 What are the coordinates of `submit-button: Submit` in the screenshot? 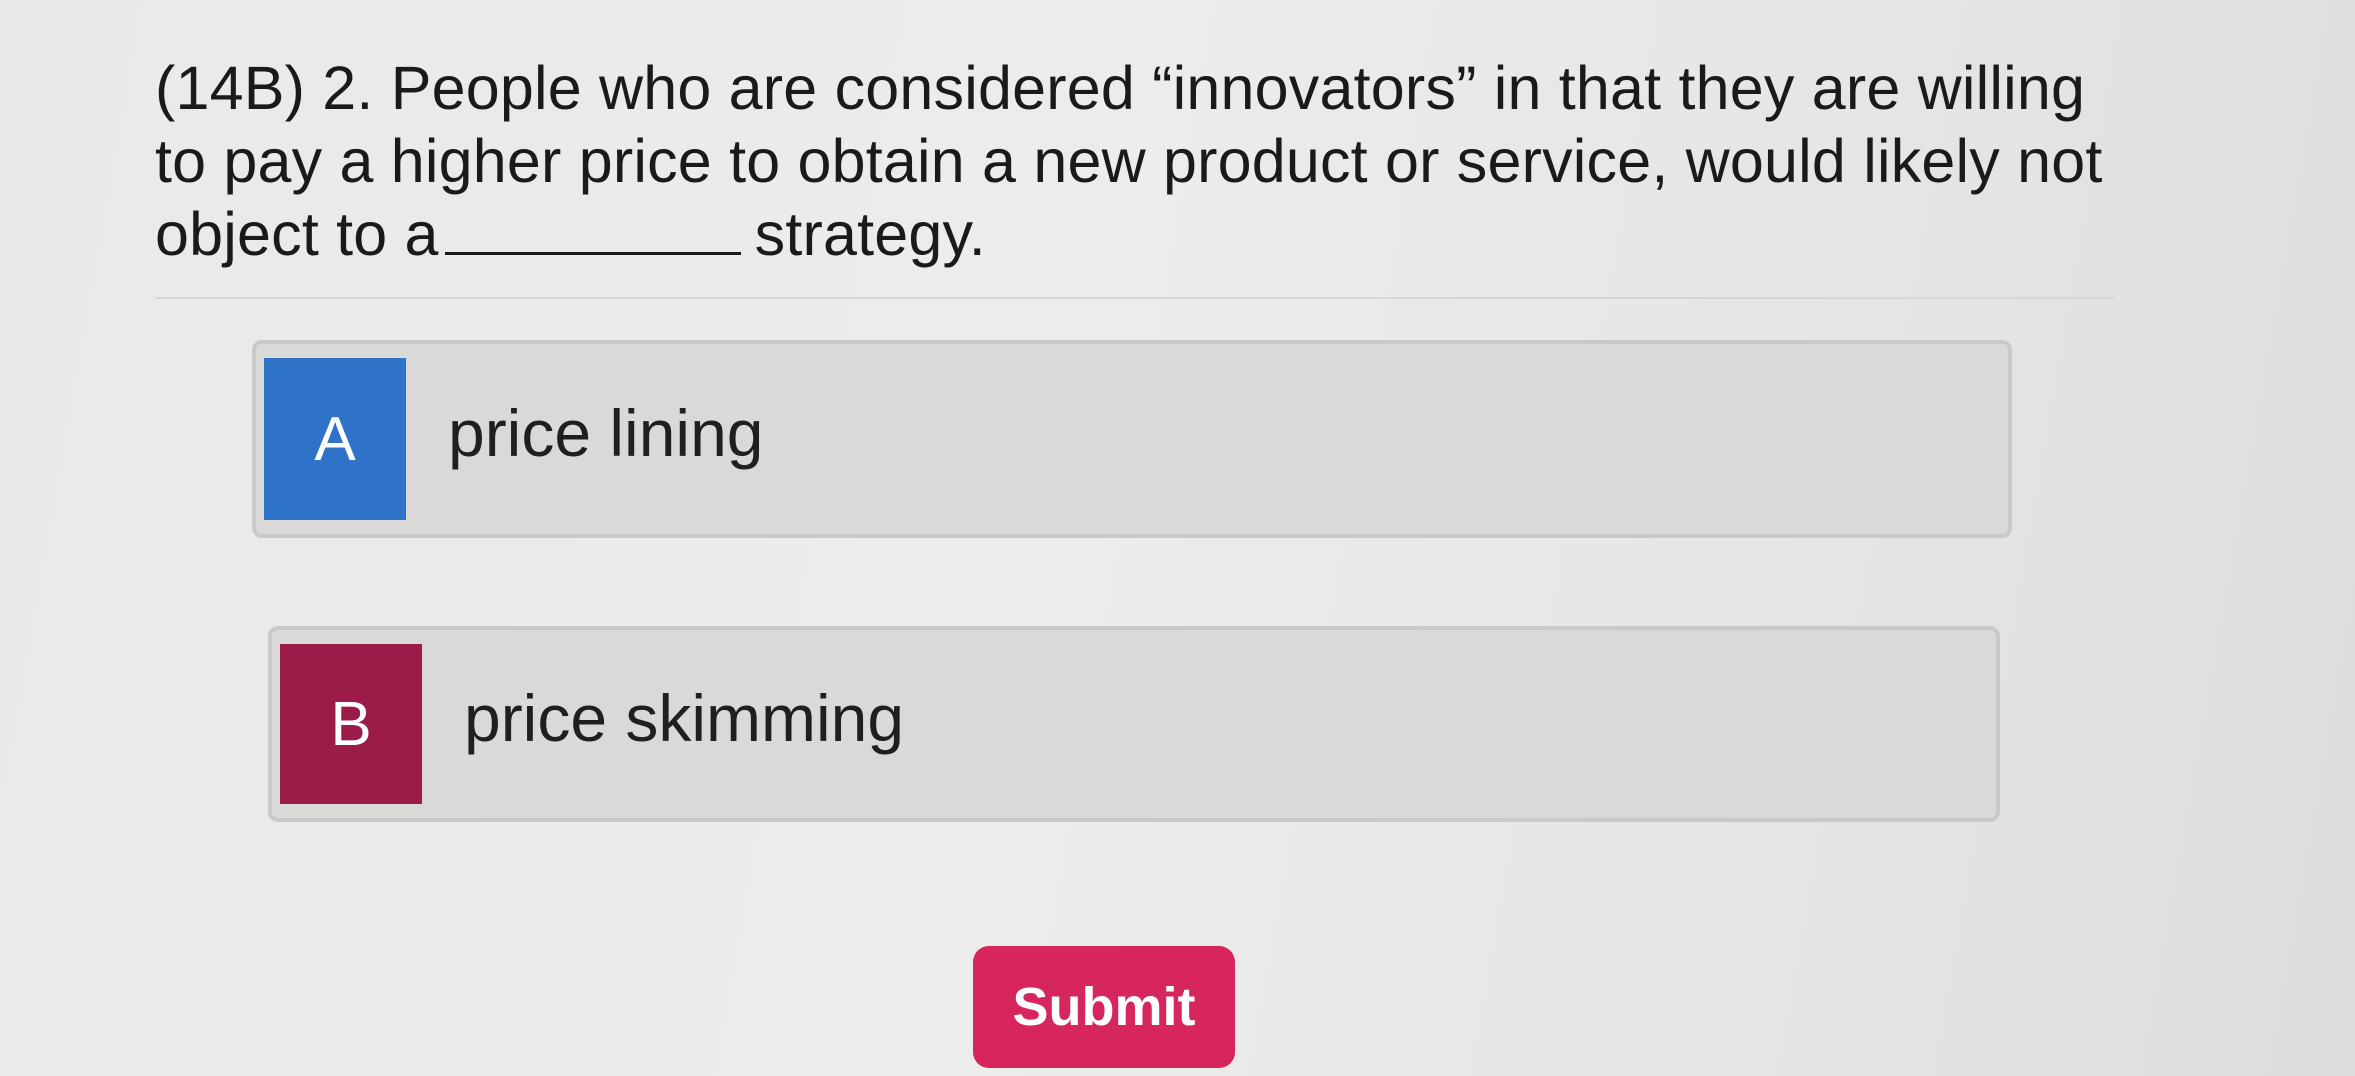 It's located at (1104, 1007).